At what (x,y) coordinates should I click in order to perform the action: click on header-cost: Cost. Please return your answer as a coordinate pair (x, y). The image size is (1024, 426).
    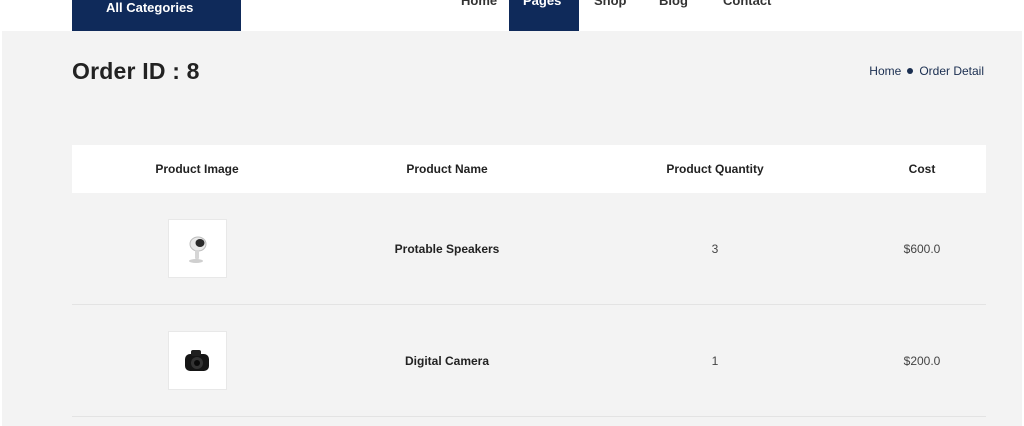
    Looking at the image, I should click on (922, 169).